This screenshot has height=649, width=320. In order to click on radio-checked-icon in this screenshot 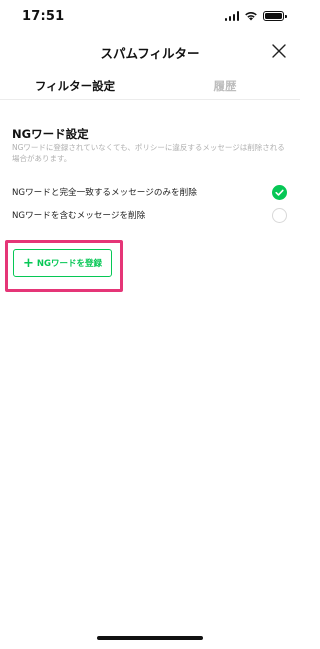, I will do `click(279, 192)`.